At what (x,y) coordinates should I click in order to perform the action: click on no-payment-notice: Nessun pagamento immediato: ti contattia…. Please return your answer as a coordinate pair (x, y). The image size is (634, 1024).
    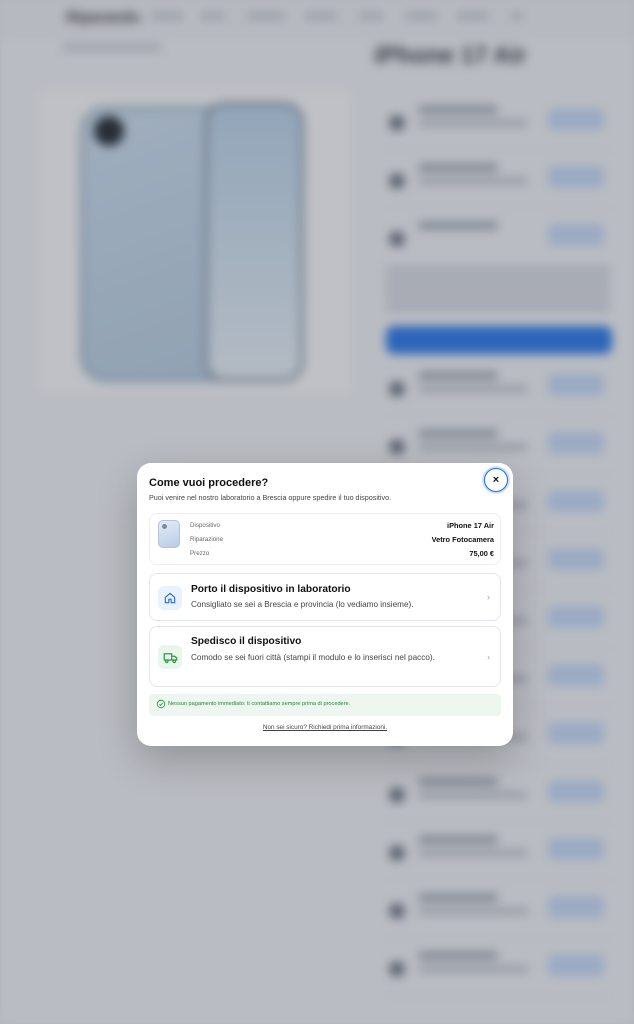
    Looking at the image, I should click on (325, 705).